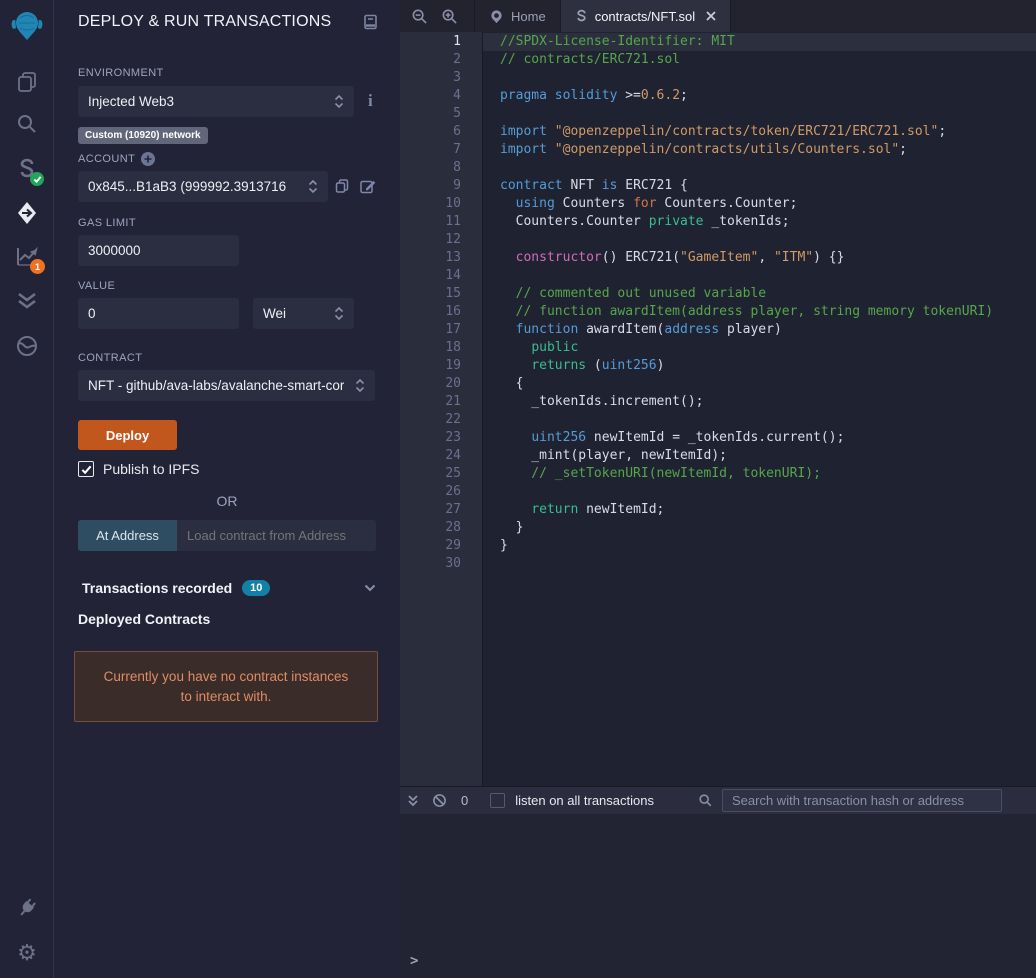 The image size is (1036, 978). Describe the element at coordinates (303, 313) in the screenshot. I see `value-unit-select: Wei` at that location.